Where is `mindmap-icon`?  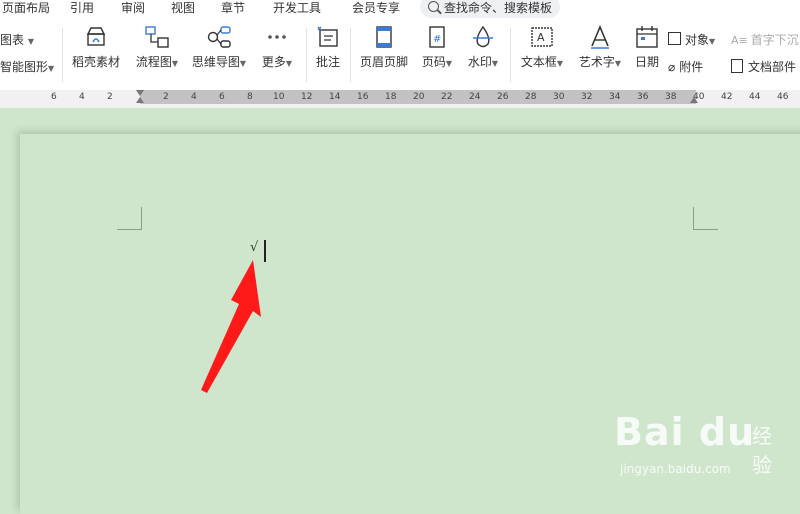 mindmap-icon is located at coordinates (219, 37).